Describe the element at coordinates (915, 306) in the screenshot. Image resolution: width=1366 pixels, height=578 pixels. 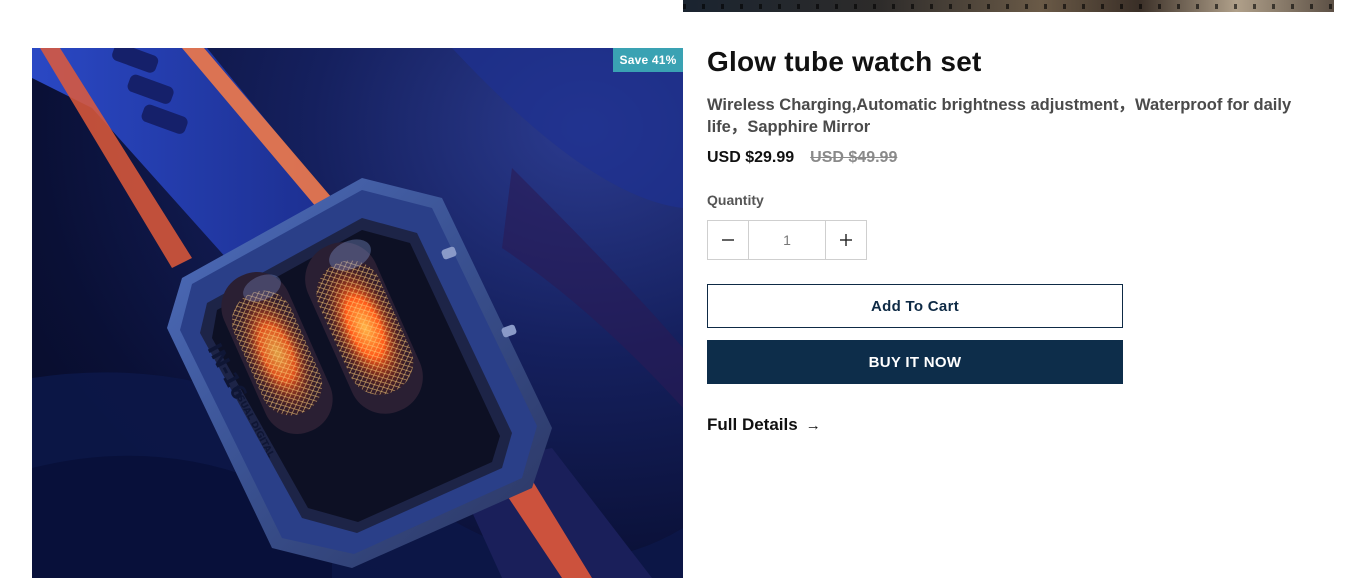
I see `add-to-cart-button: Add To Cart` at that location.